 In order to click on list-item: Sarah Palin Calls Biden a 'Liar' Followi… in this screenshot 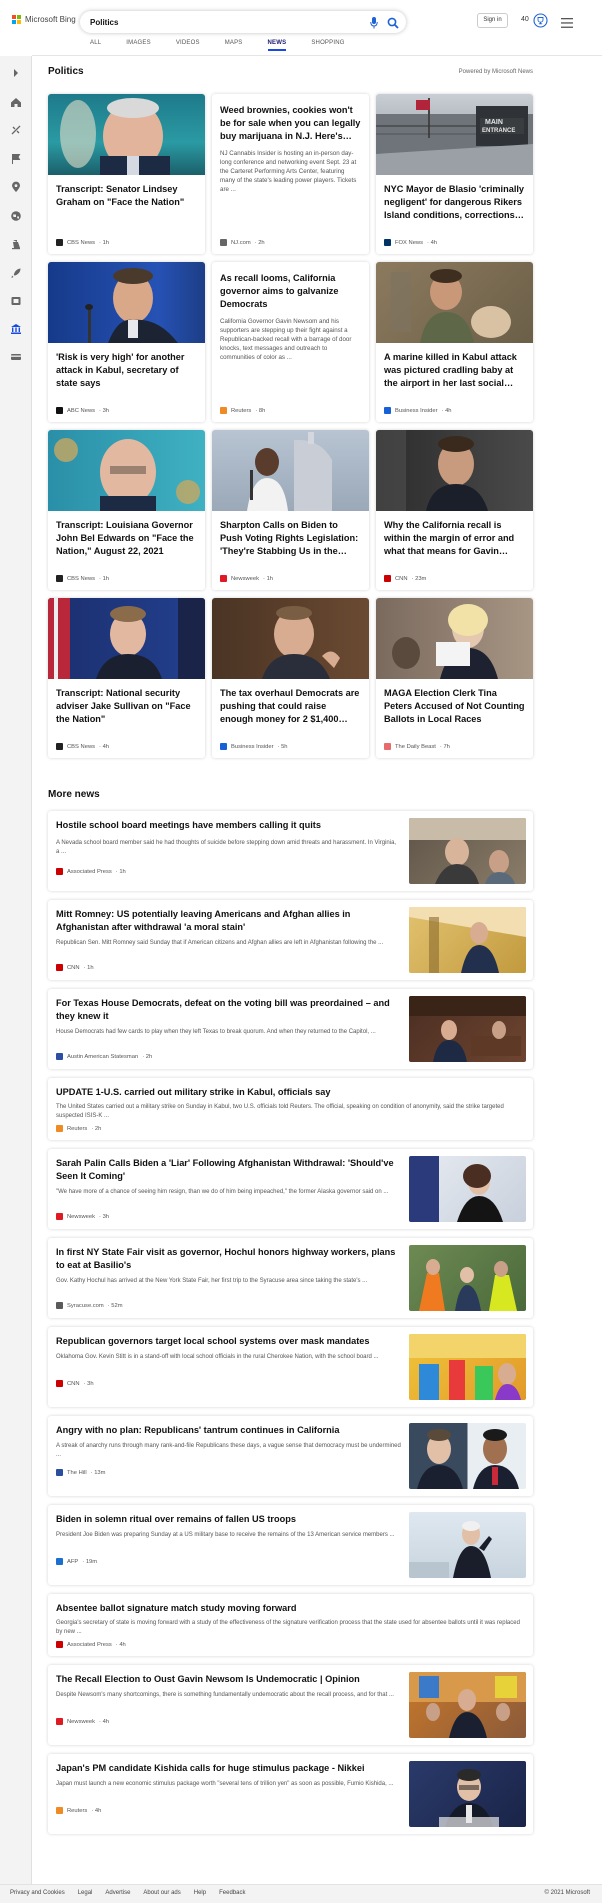, I will do `click(290, 1189)`.